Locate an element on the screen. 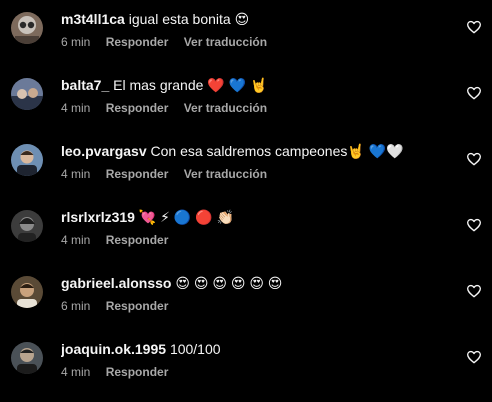 This screenshot has height=402, width=492. comment-text: 100/100 is located at coordinates (195, 349).